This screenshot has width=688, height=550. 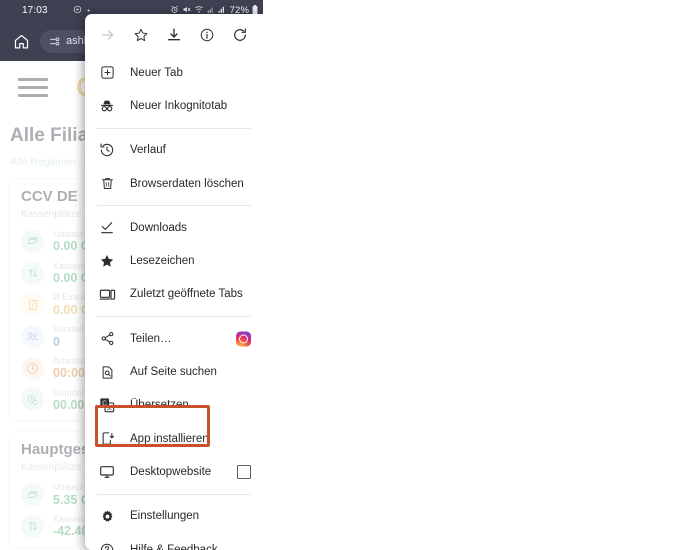 I want to click on menu-item-settings: Einstellungen, so click(x=174, y=516).